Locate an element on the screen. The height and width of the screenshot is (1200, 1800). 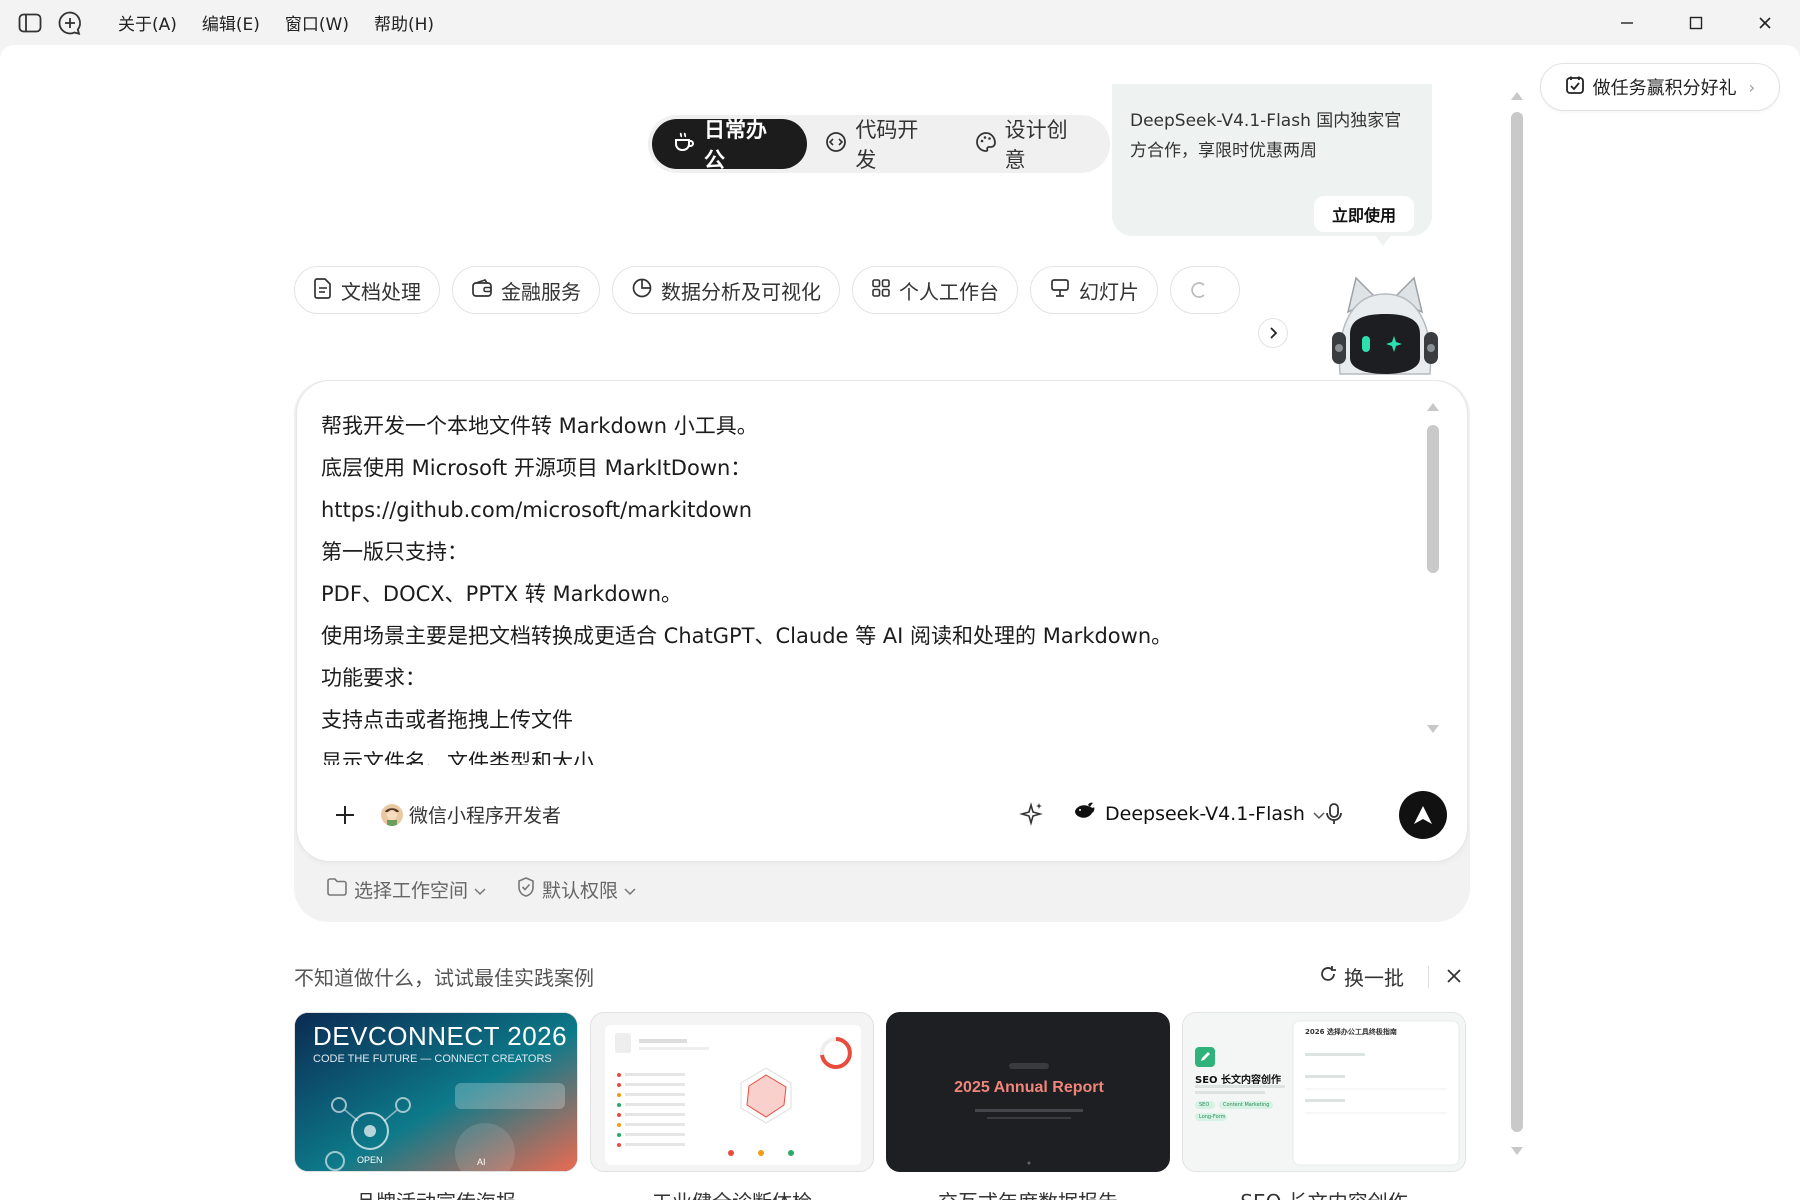
dashboard-thumbnail-image is located at coordinates (733, 1095).